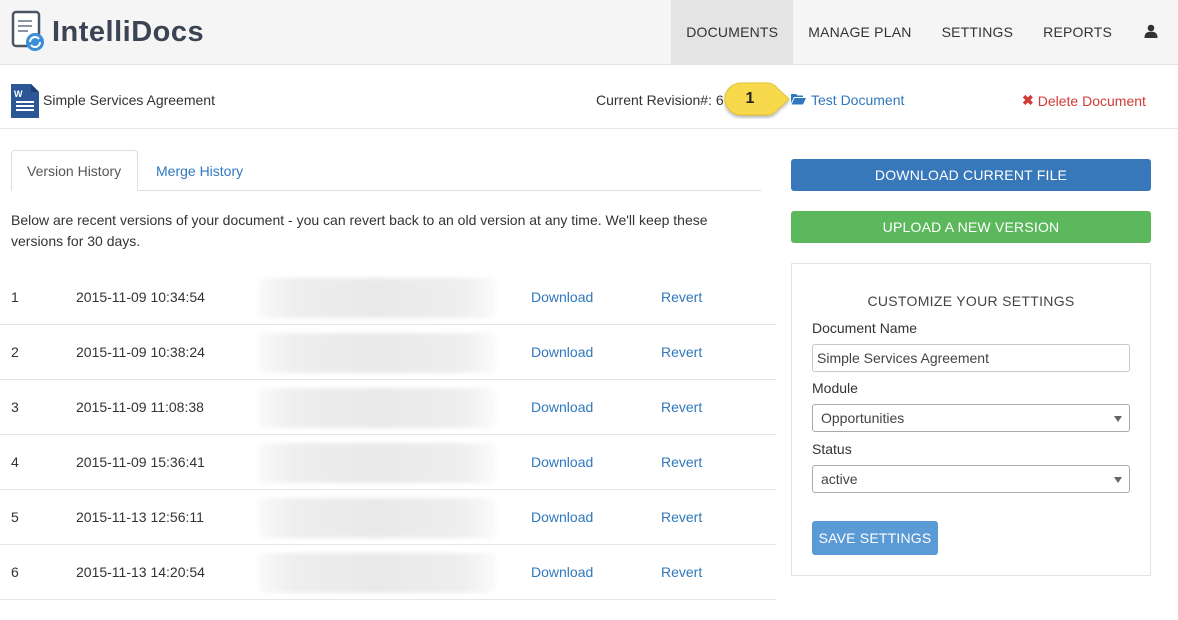  I want to click on version-number: 6, so click(15, 572).